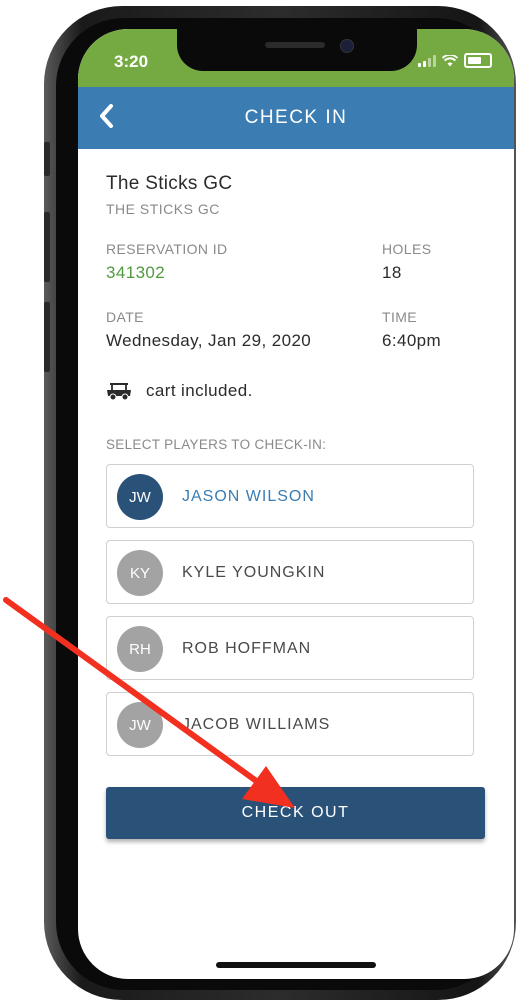 Image resolution: width=531 pixels, height=1003 pixels. Describe the element at coordinates (400, 317) in the screenshot. I see `time-label: TIME` at that location.